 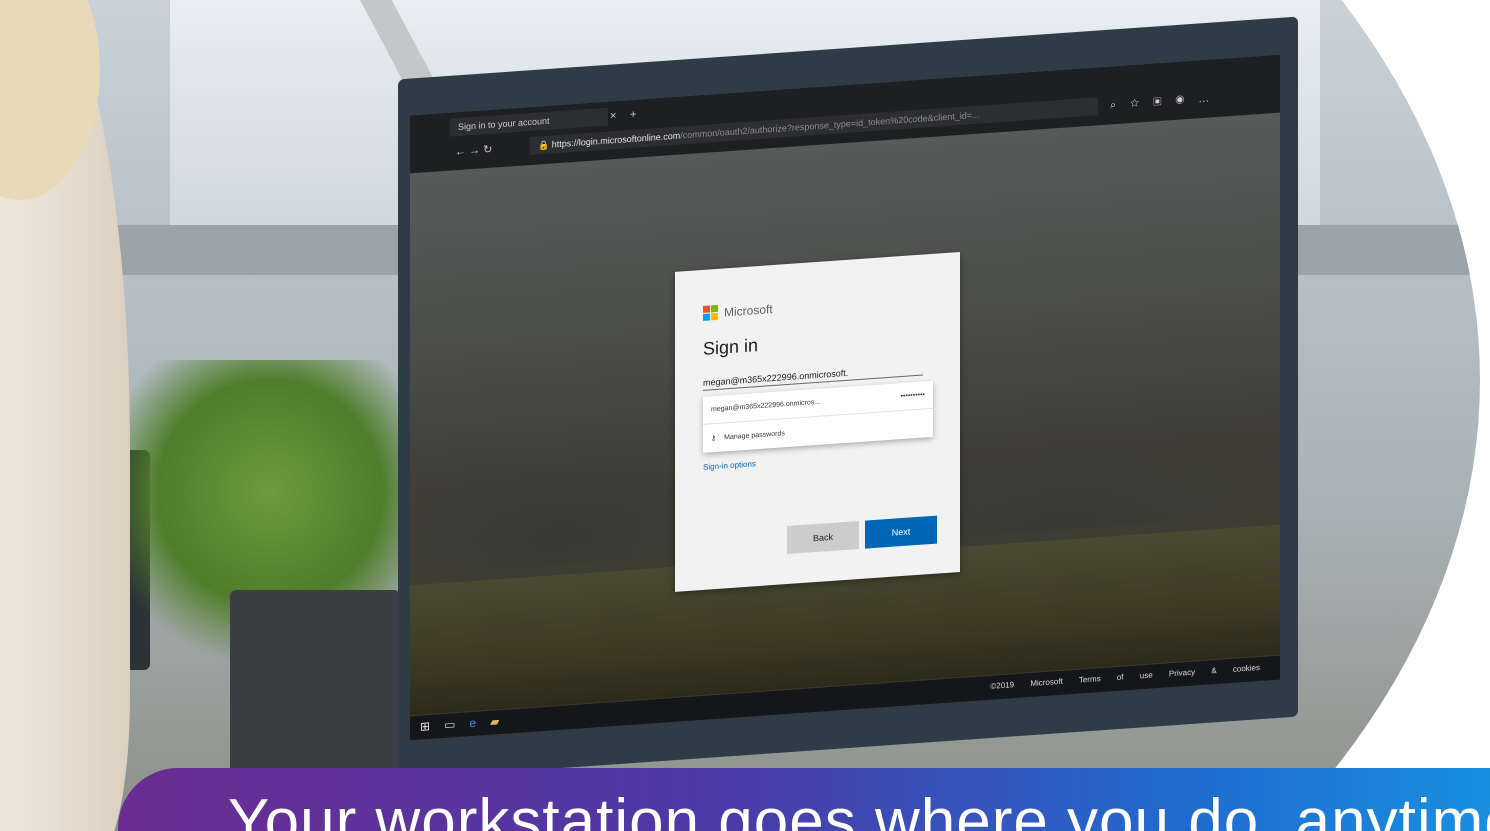 What do you see at coordinates (460, 152) in the screenshot?
I see `back-arrow-icon: ←` at bounding box center [460, 152].